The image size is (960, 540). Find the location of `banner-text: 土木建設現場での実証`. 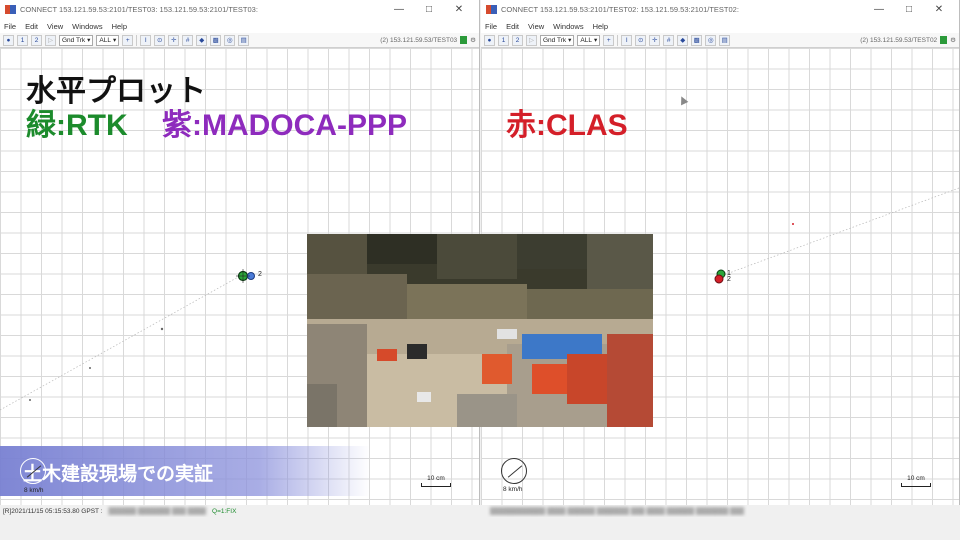

banner-text: 土木建設現場での実証 is located at coordinates (118, 474).